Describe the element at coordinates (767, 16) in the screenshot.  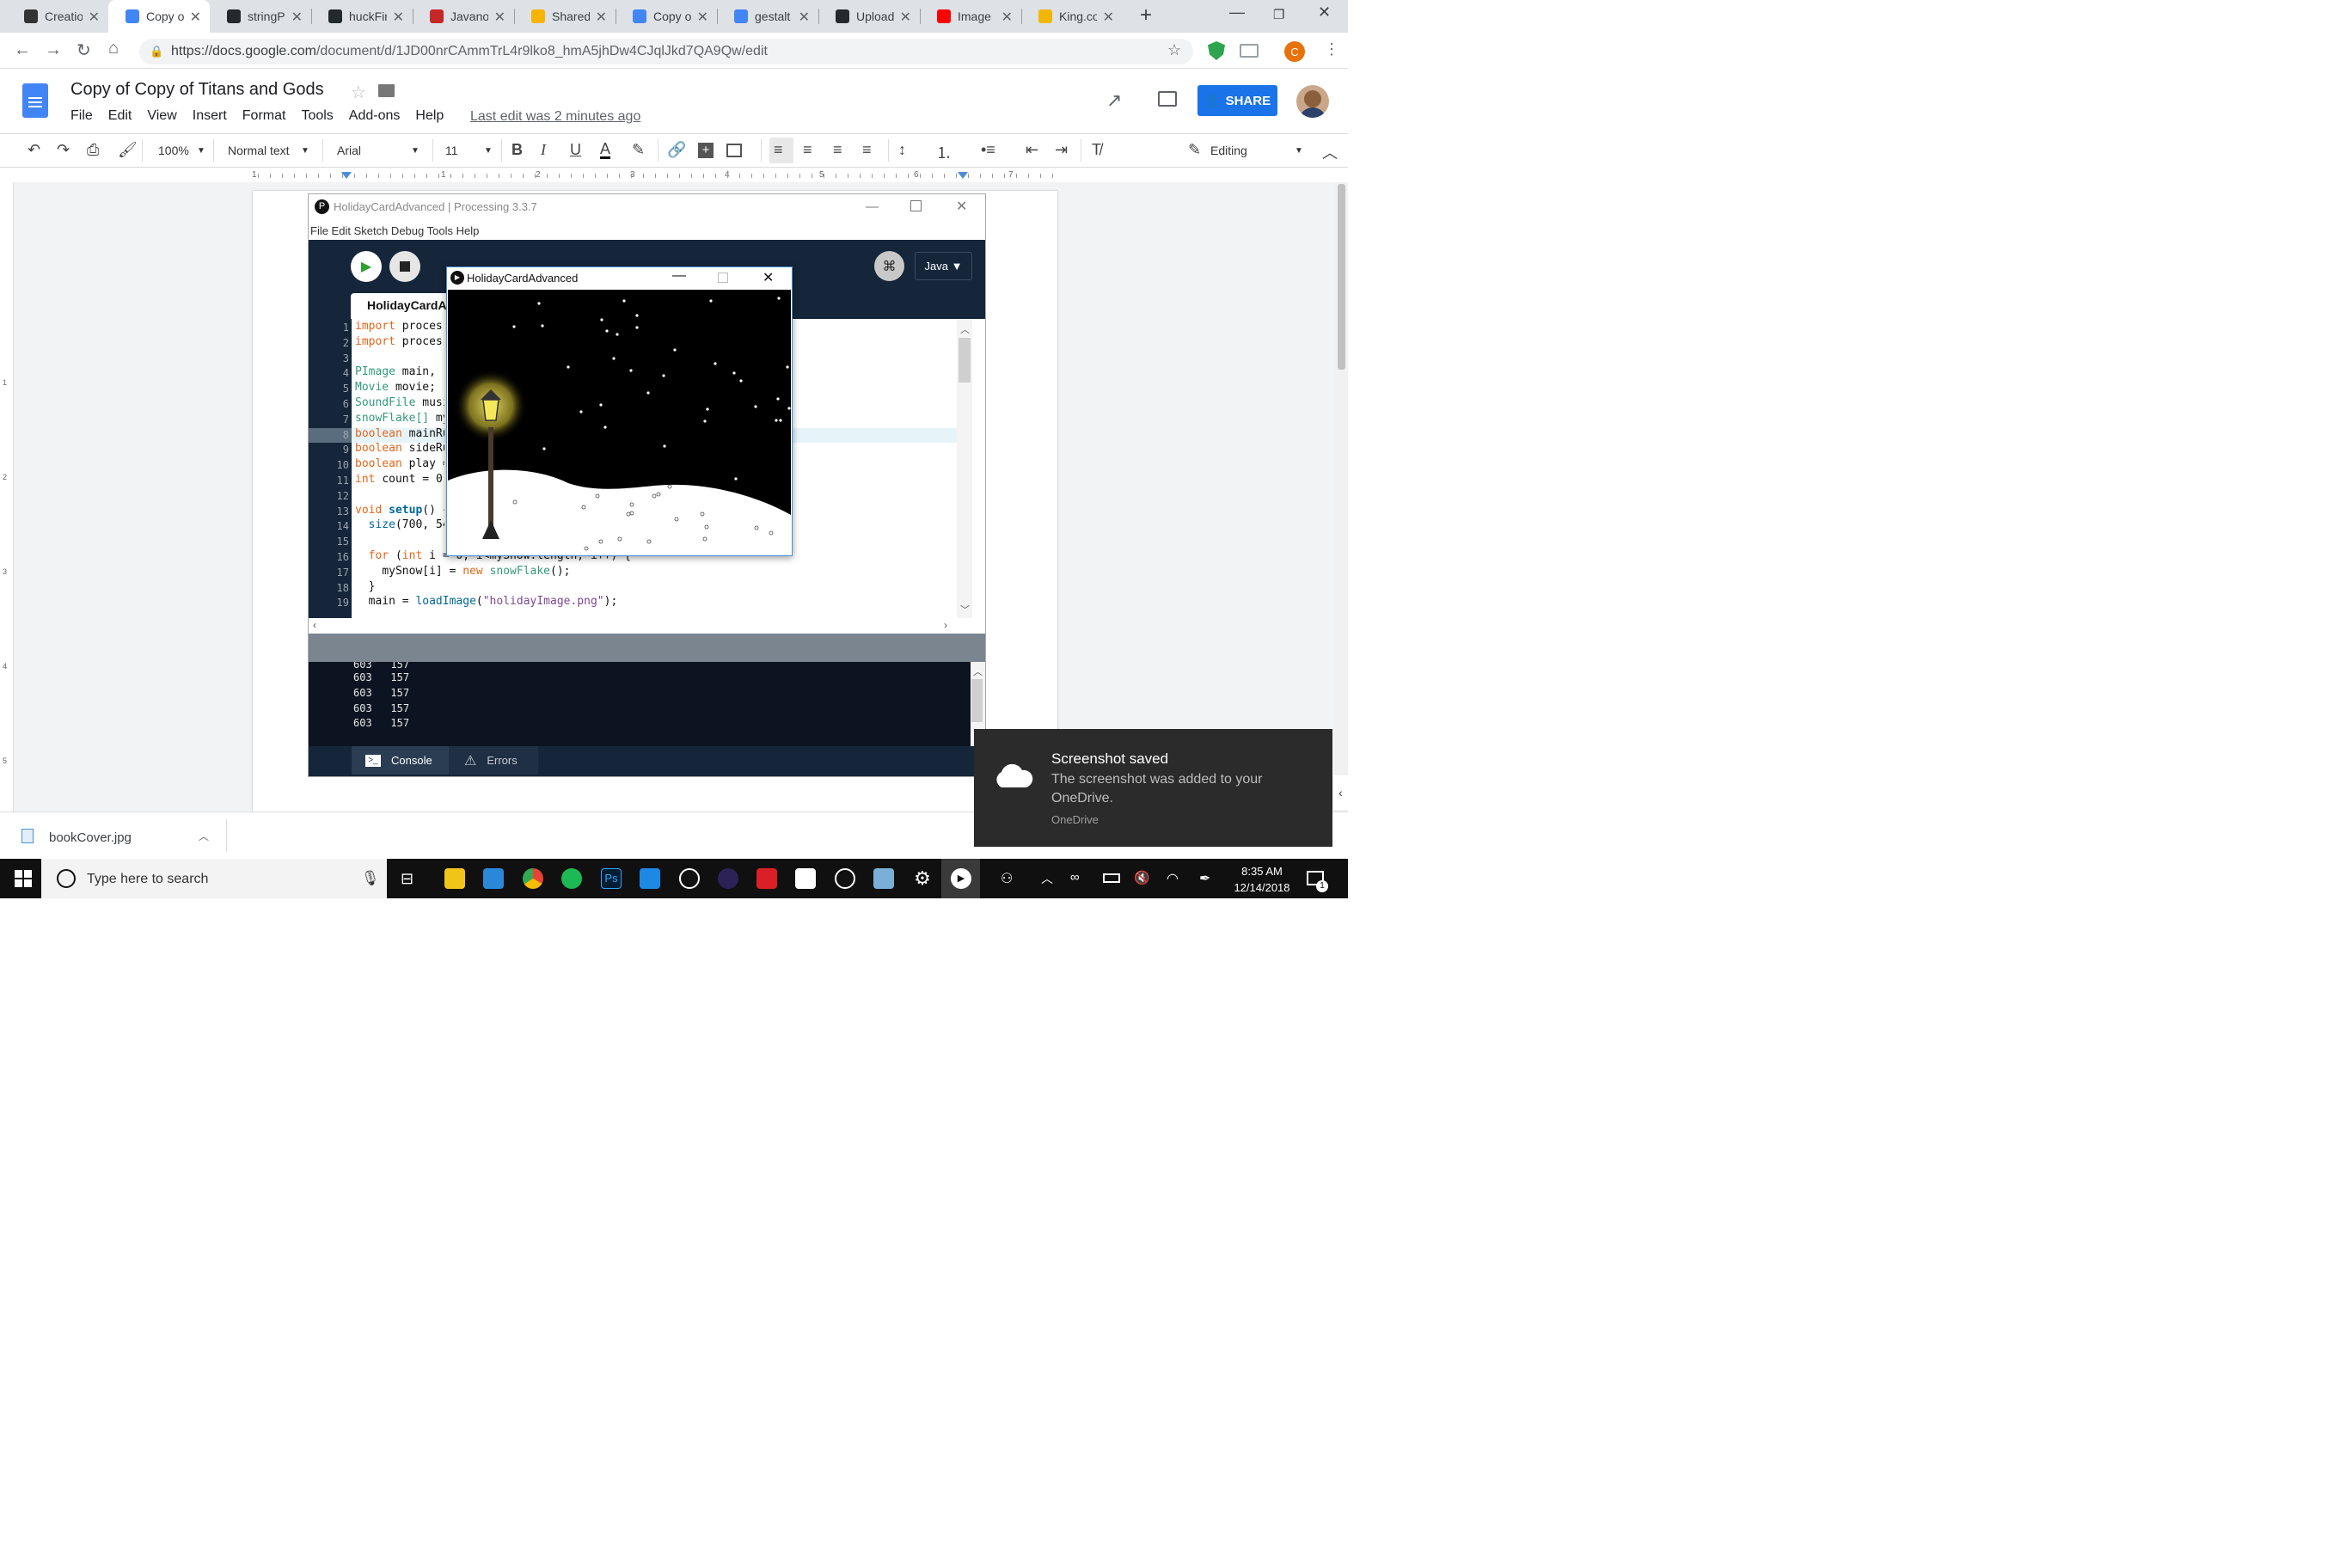
I see `browser-tab: gestalt ✕` at that location.